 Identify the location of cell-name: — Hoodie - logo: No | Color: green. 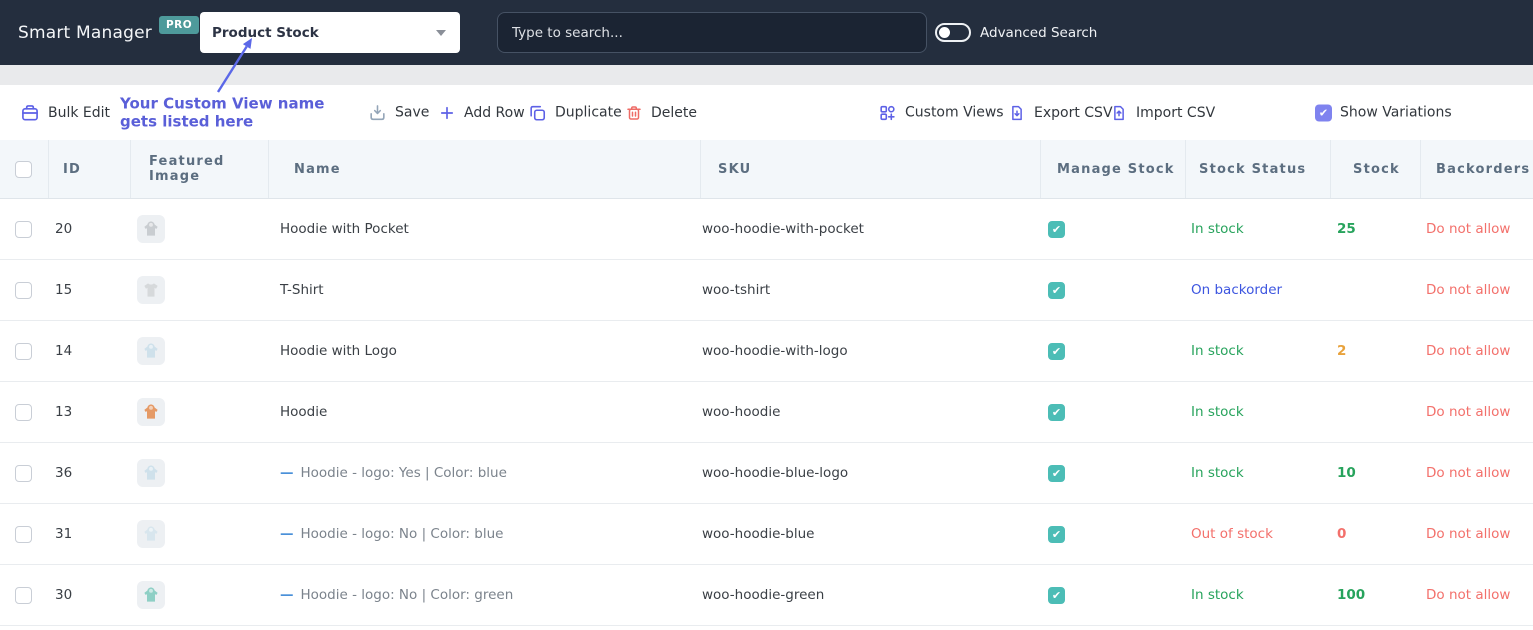
(484, 595).